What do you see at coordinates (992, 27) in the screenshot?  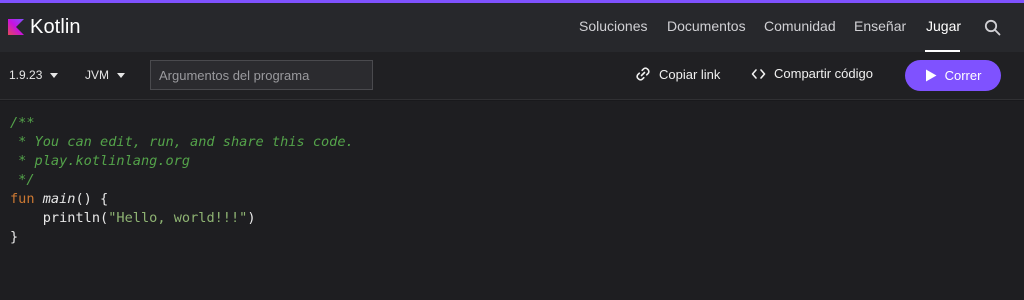 I see `search-icon` at bounding box center [992, 27].